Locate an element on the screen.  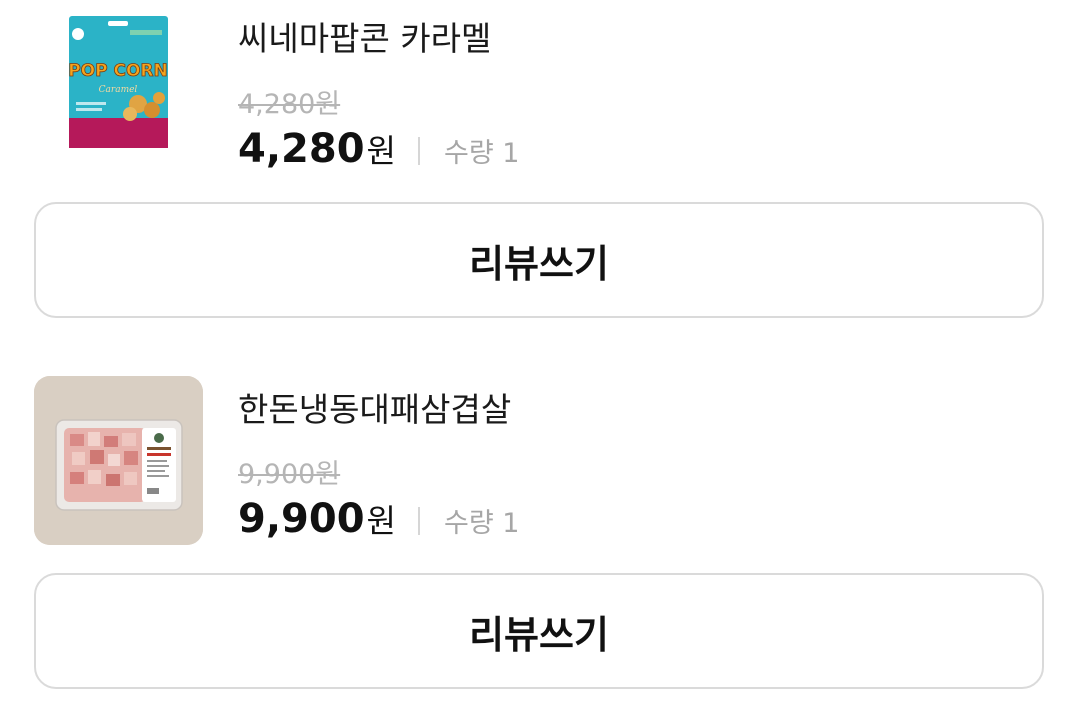
frozen-pork-belly-tray-image is located at coordinates (118, 460).